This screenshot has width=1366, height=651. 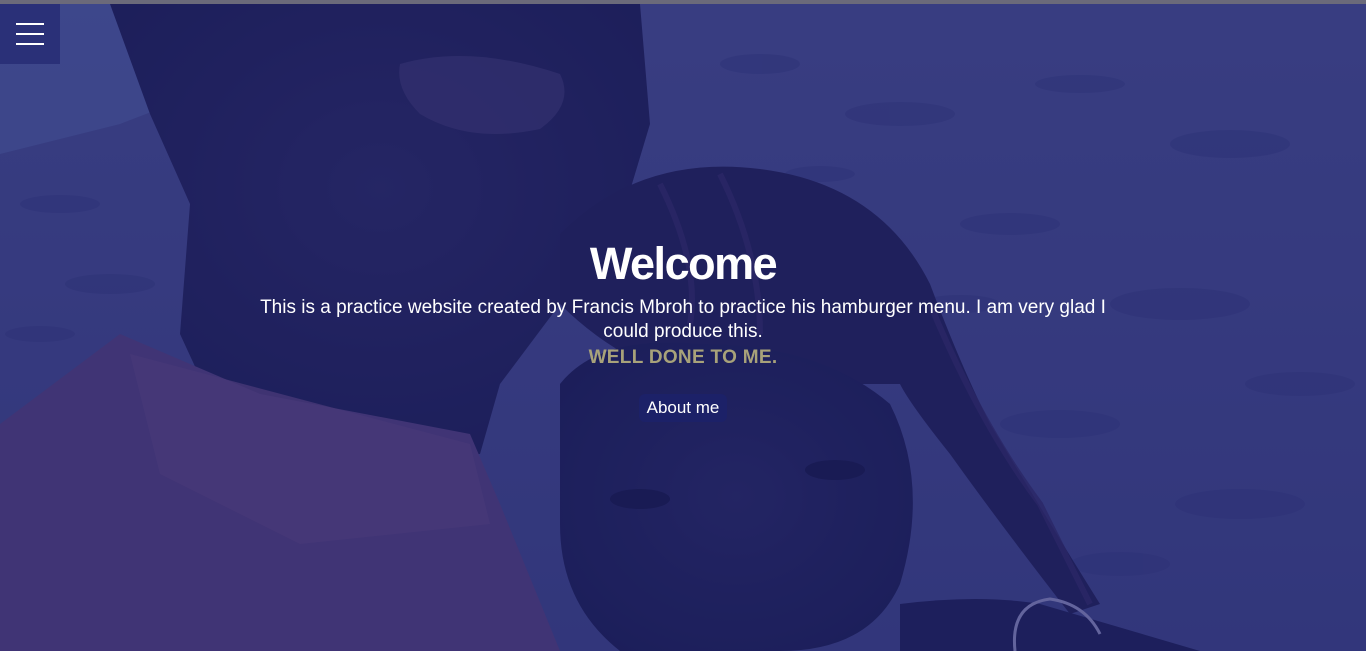 I want to click on hamburger-menu-icon, so click(x=30, y=24).